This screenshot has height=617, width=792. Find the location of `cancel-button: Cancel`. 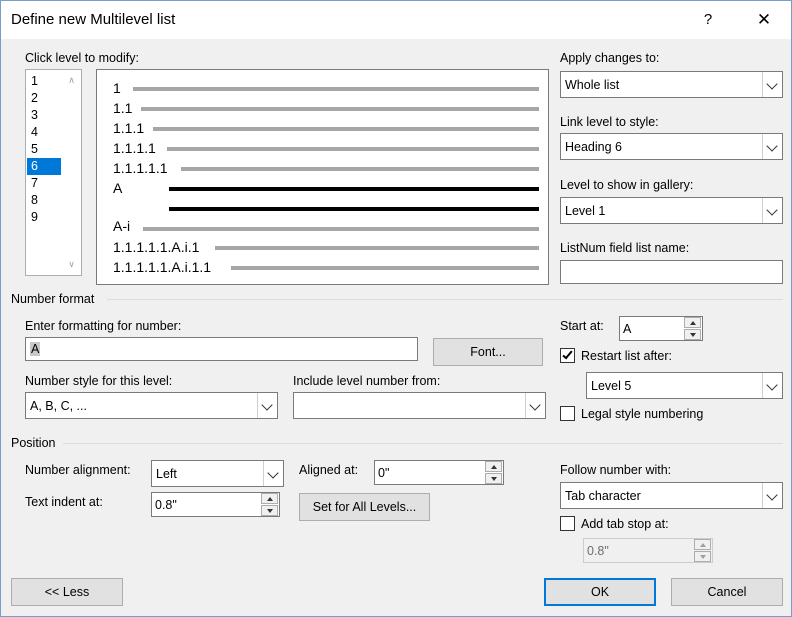

cancel-button: Cancel is located at coordinates (727, 592).